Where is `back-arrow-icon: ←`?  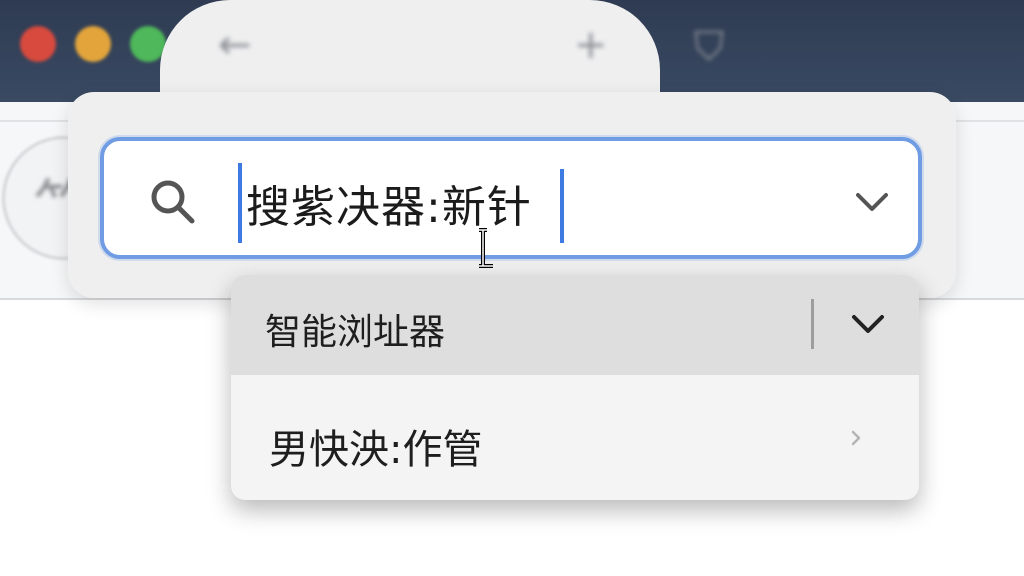
back-arrow-icon: ← is located at coordinates (235, 45).